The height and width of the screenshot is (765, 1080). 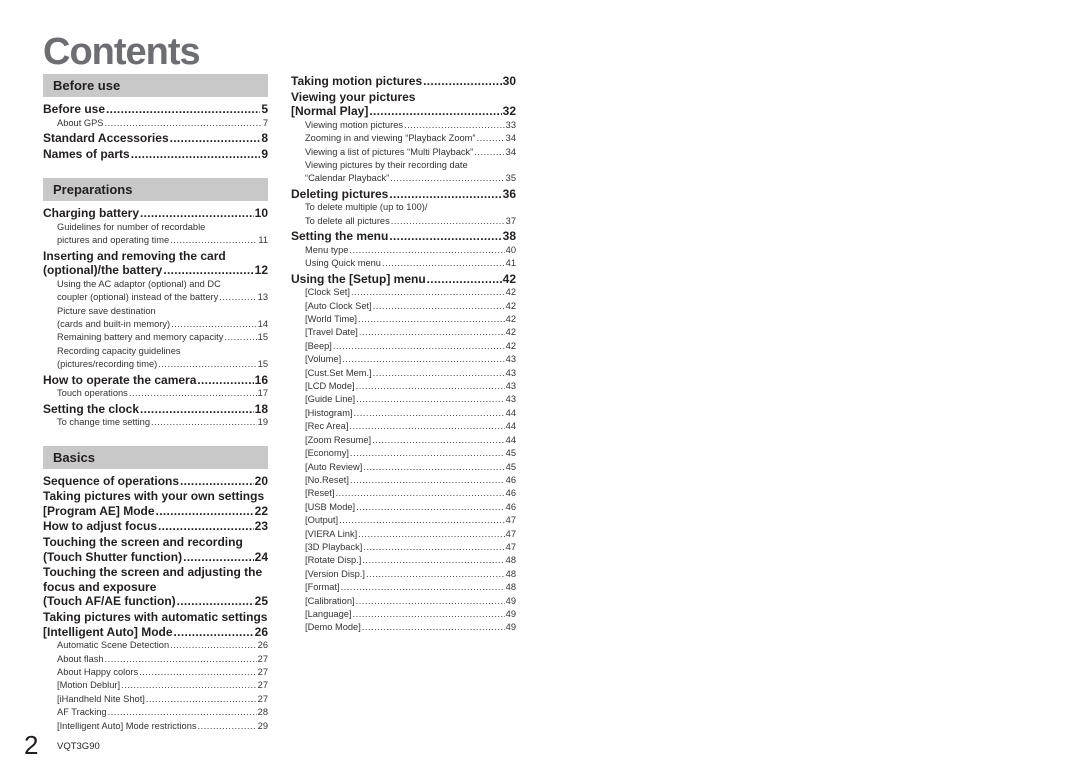 I want to click on toc-subentry: [Cust.Set Mem.] 43, so click(x=403, y=373).